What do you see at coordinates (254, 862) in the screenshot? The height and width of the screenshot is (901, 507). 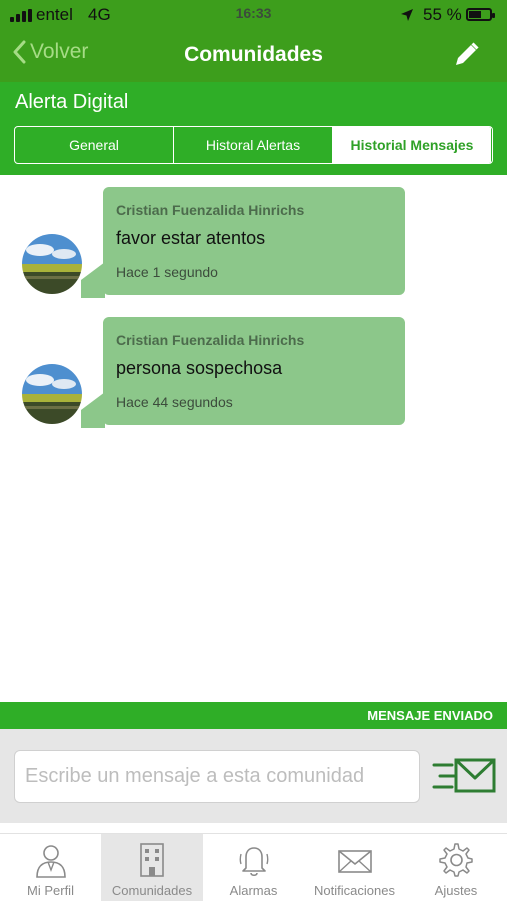 I see `bell-icon` at bounding box center [254, 862].